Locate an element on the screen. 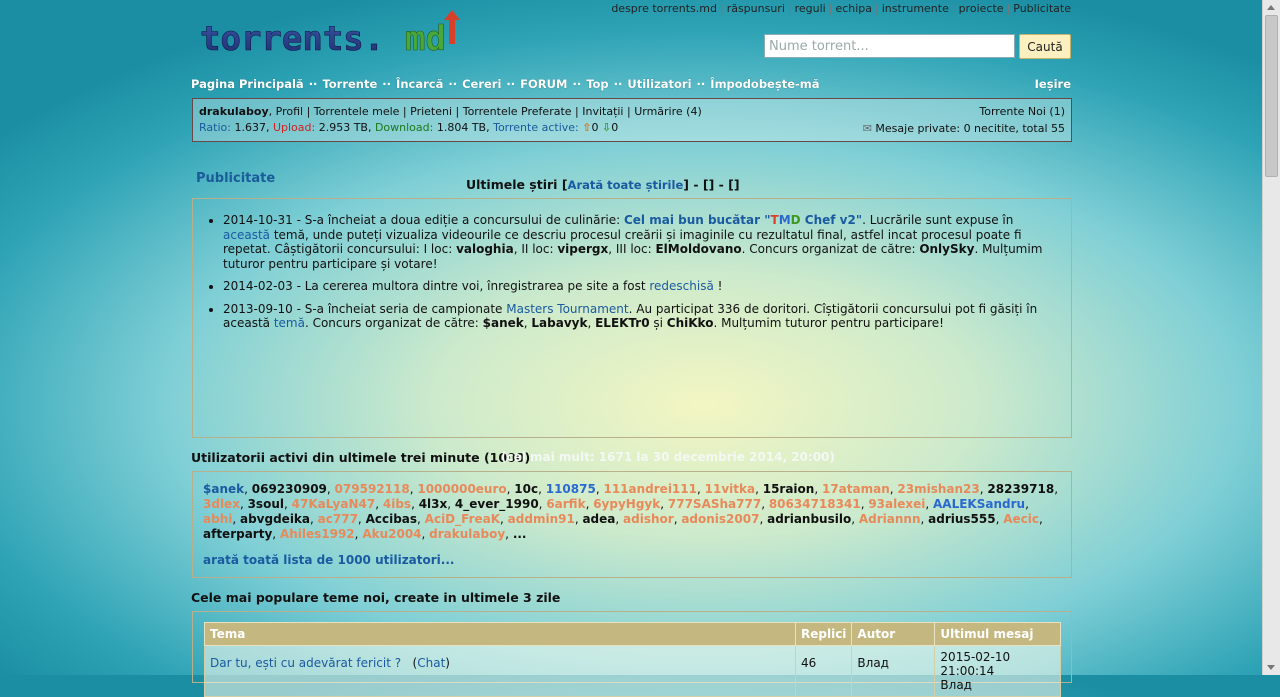 This screenshot has height=697, width=1280. active-user-link: adrius555 is located at coordinates (961, 519).